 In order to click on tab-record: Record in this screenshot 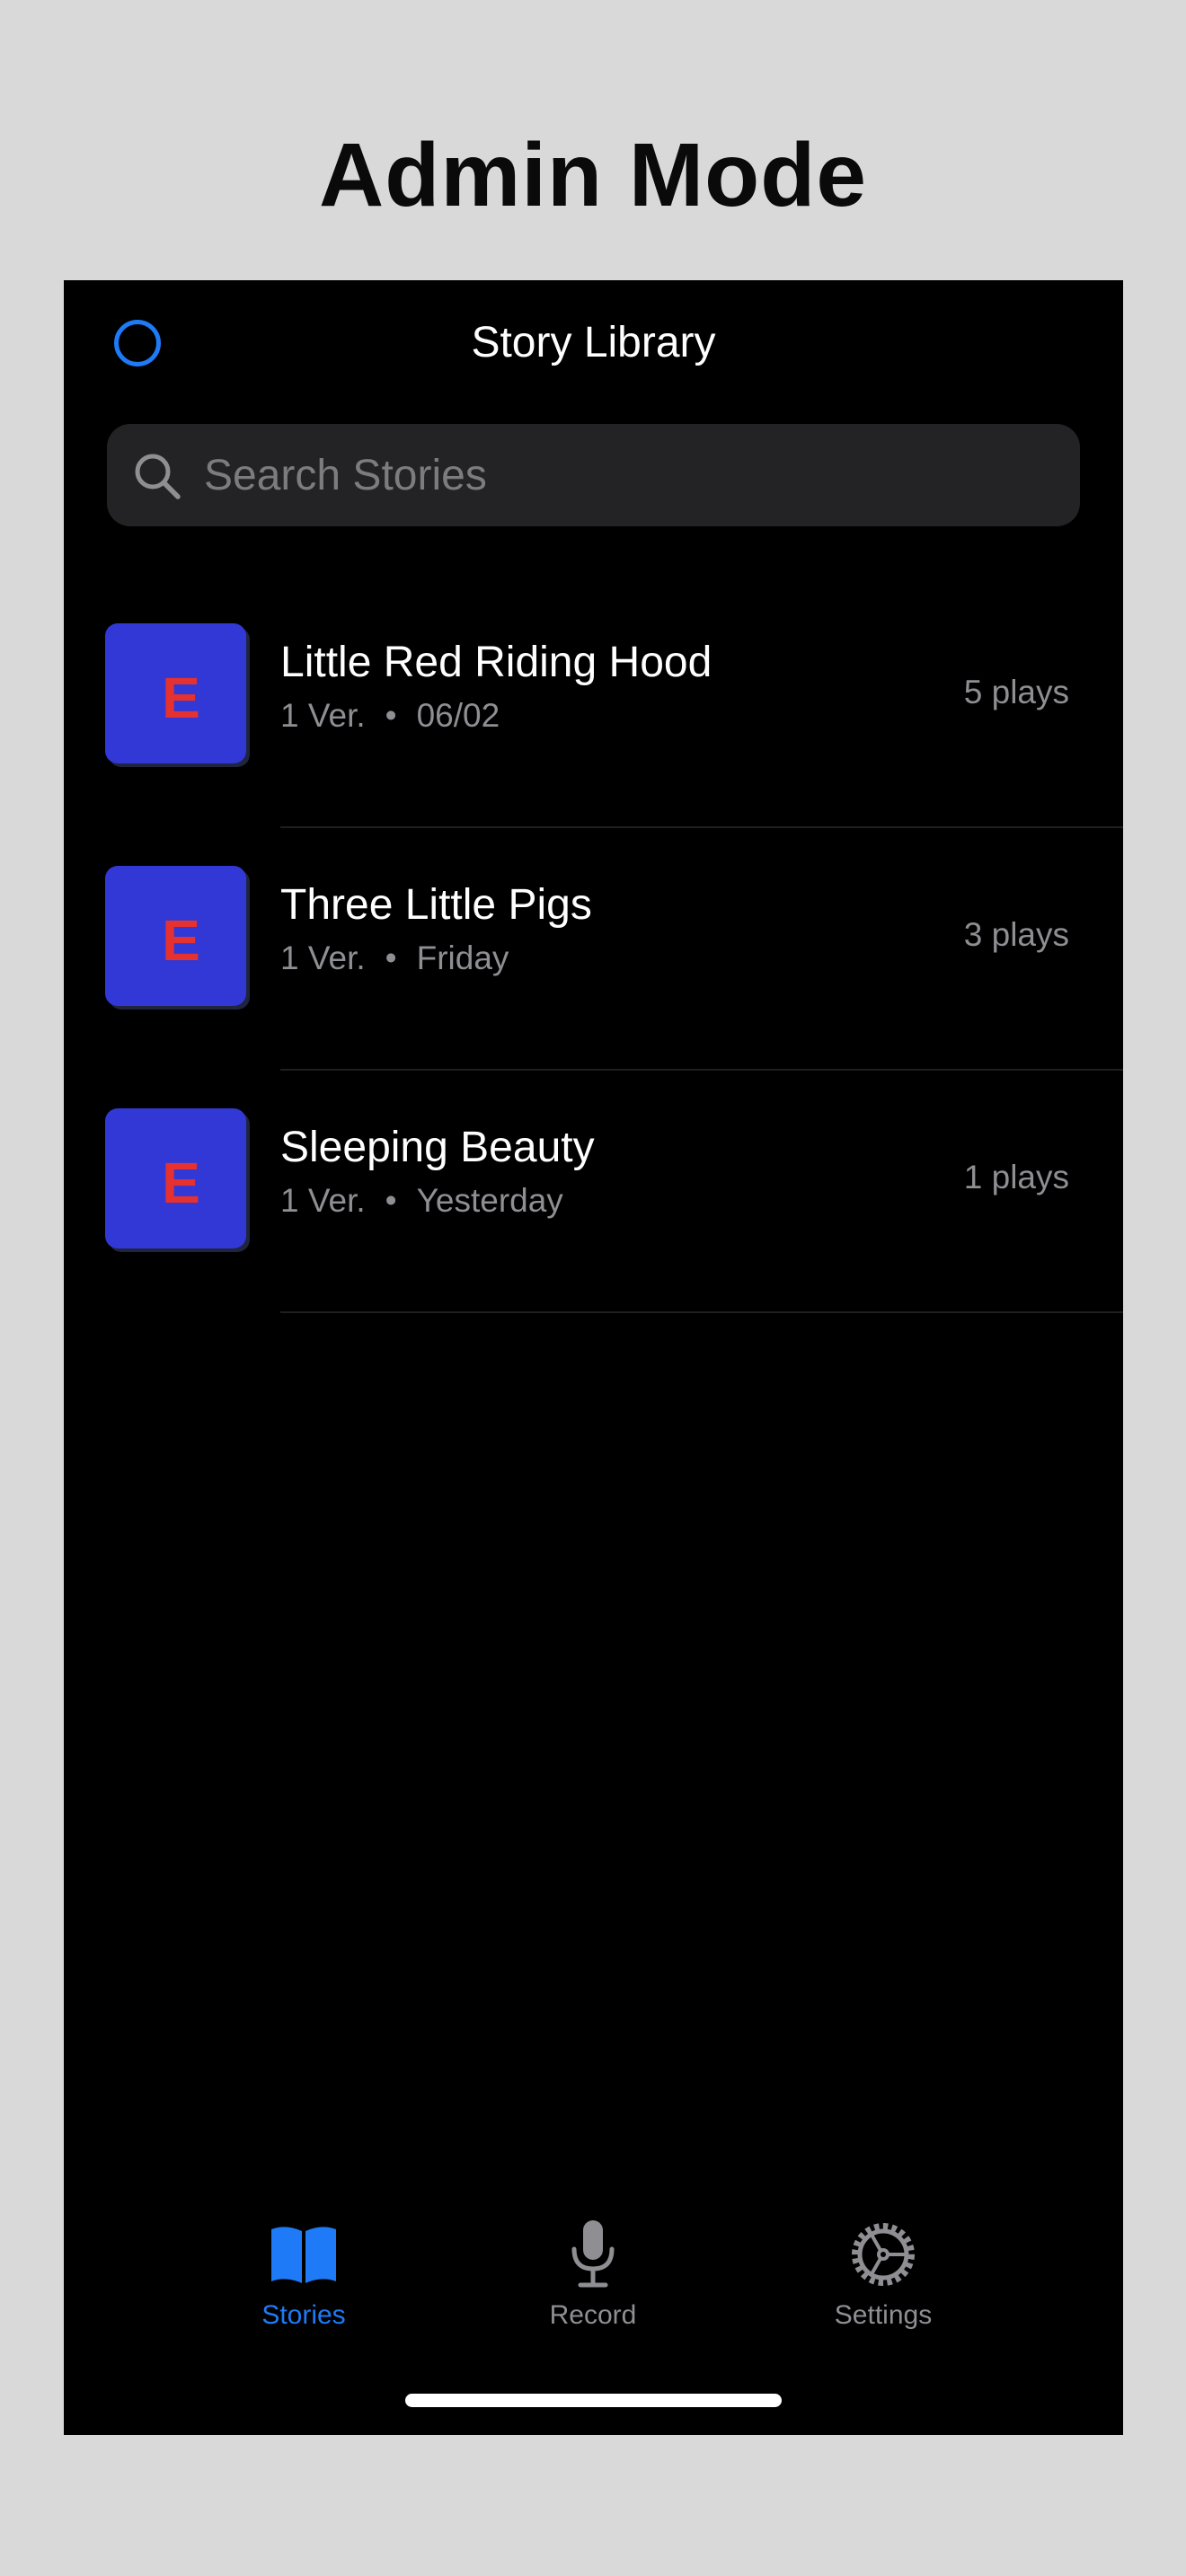, I will do `click(593, 2281)`.